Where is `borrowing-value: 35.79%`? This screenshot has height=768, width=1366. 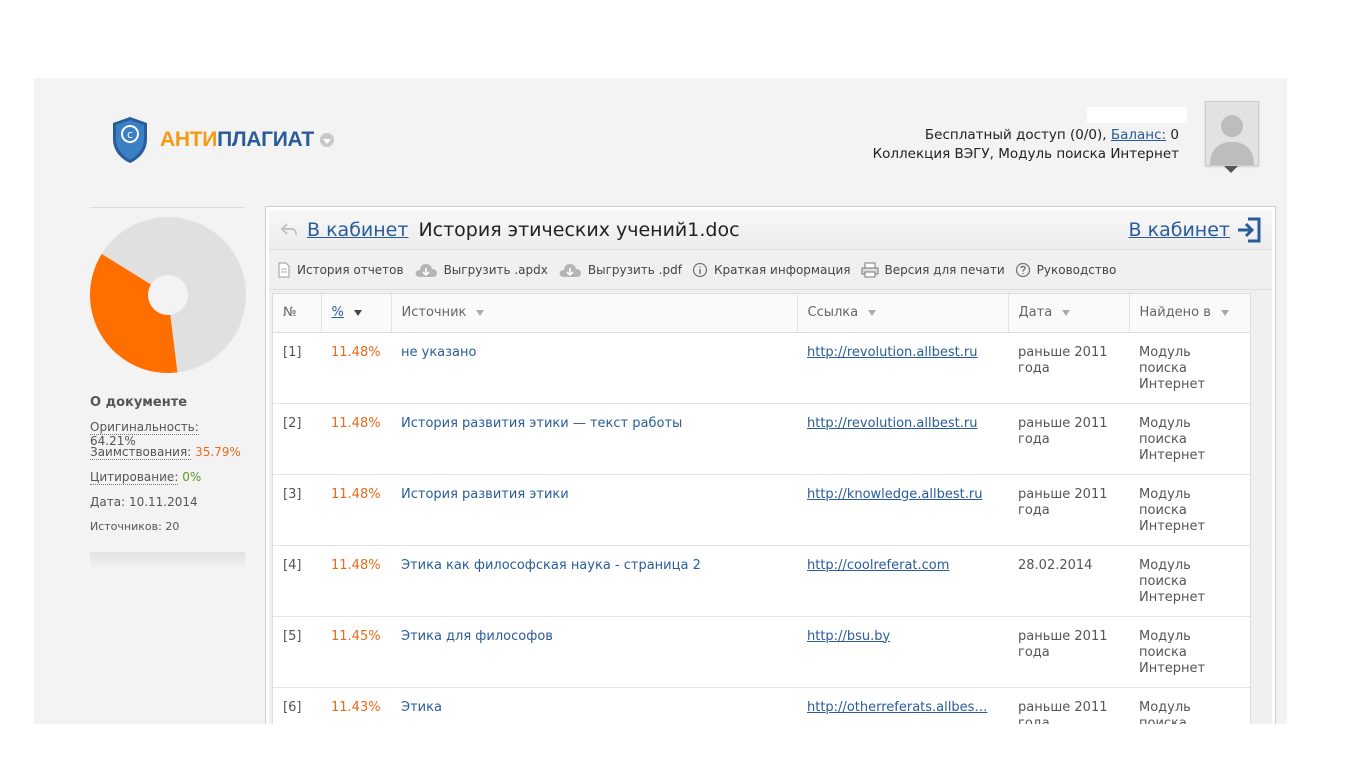
borrowing-value: 35.79% is located at coordinates (218, 452).